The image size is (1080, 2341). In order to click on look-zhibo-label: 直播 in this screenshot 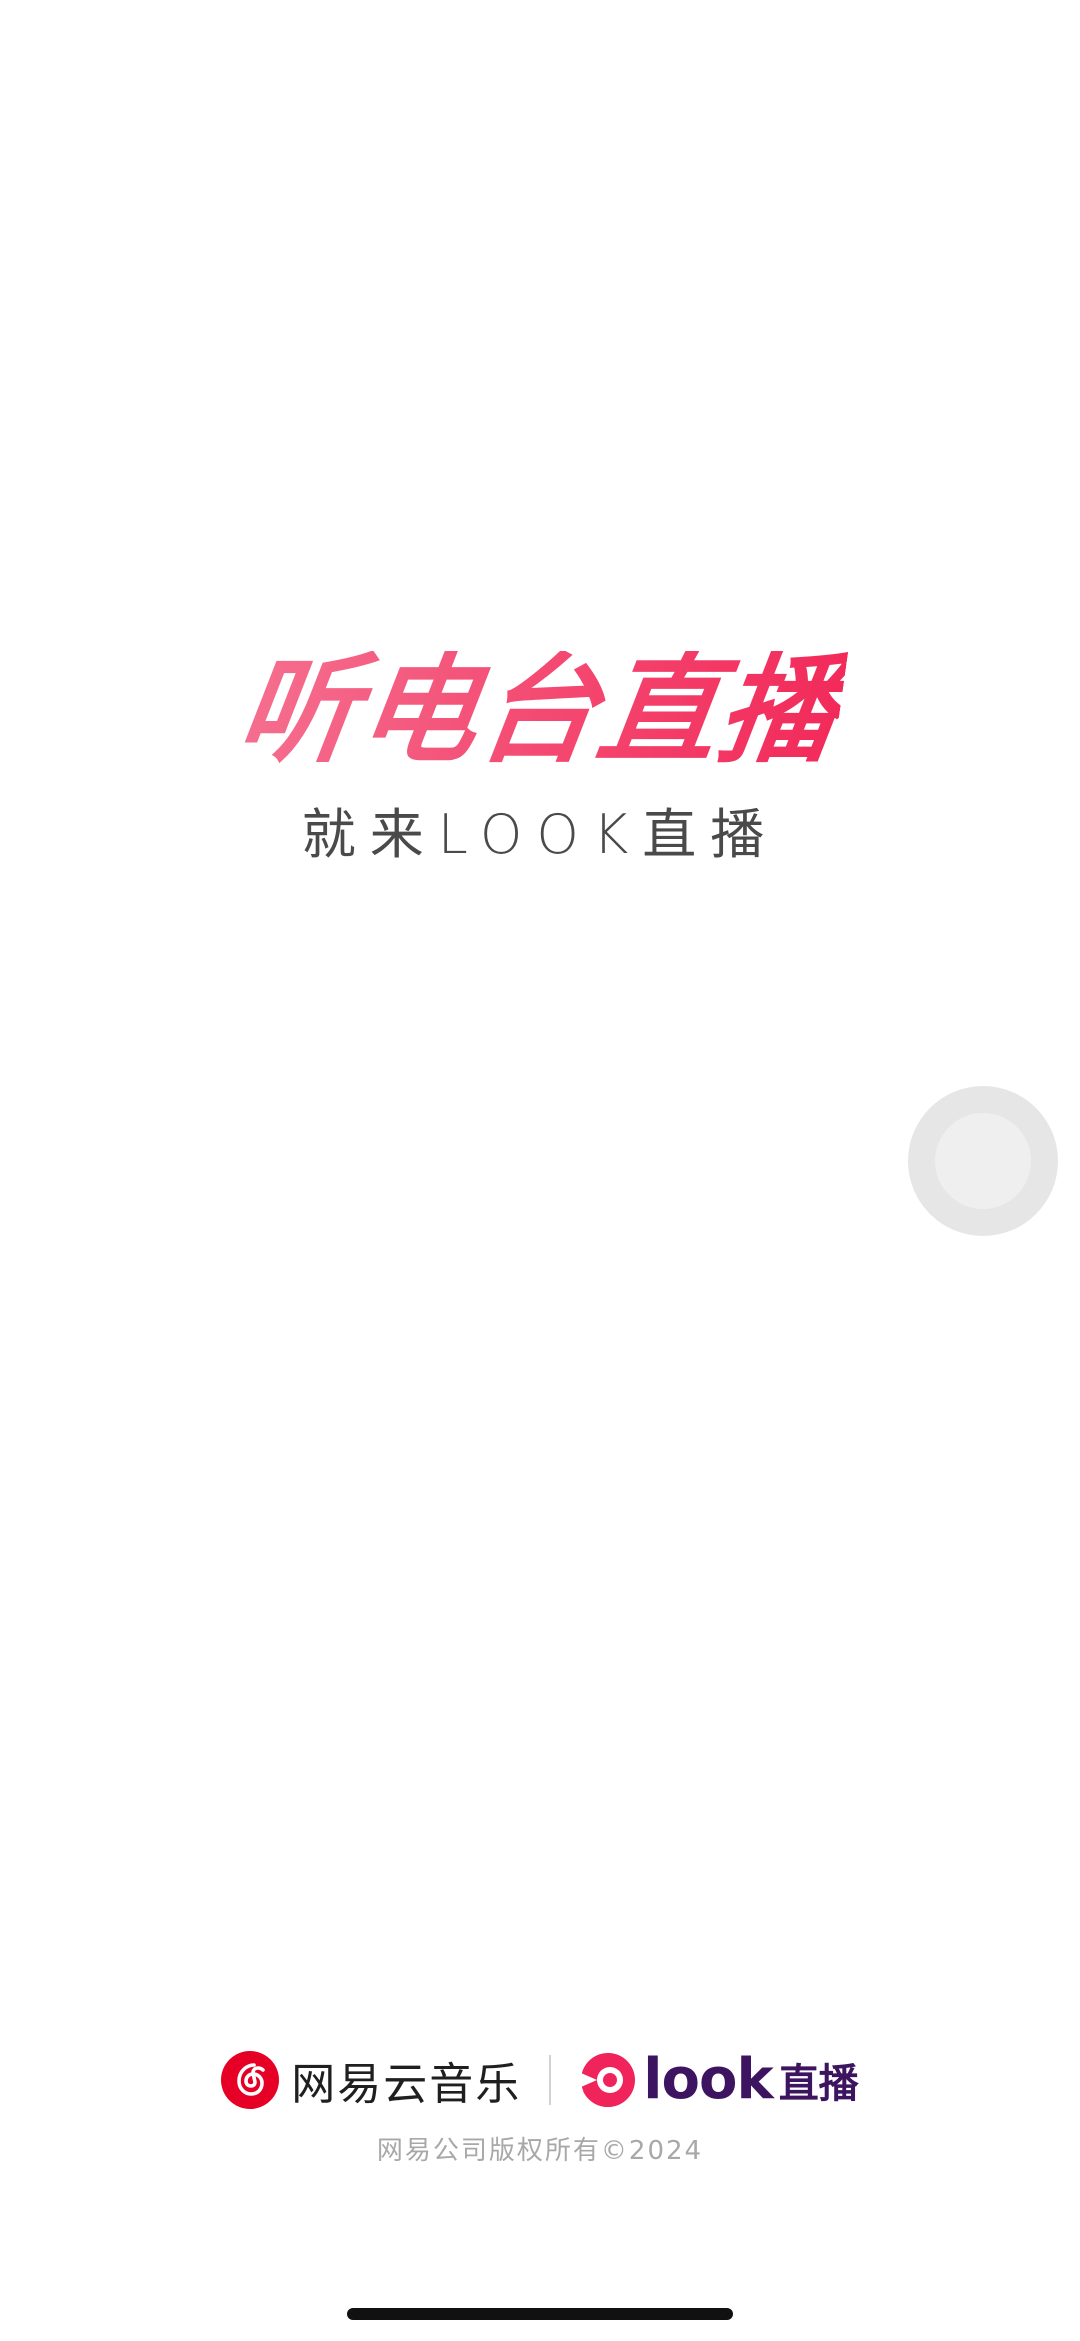, I will do `click(818, 2084)`.